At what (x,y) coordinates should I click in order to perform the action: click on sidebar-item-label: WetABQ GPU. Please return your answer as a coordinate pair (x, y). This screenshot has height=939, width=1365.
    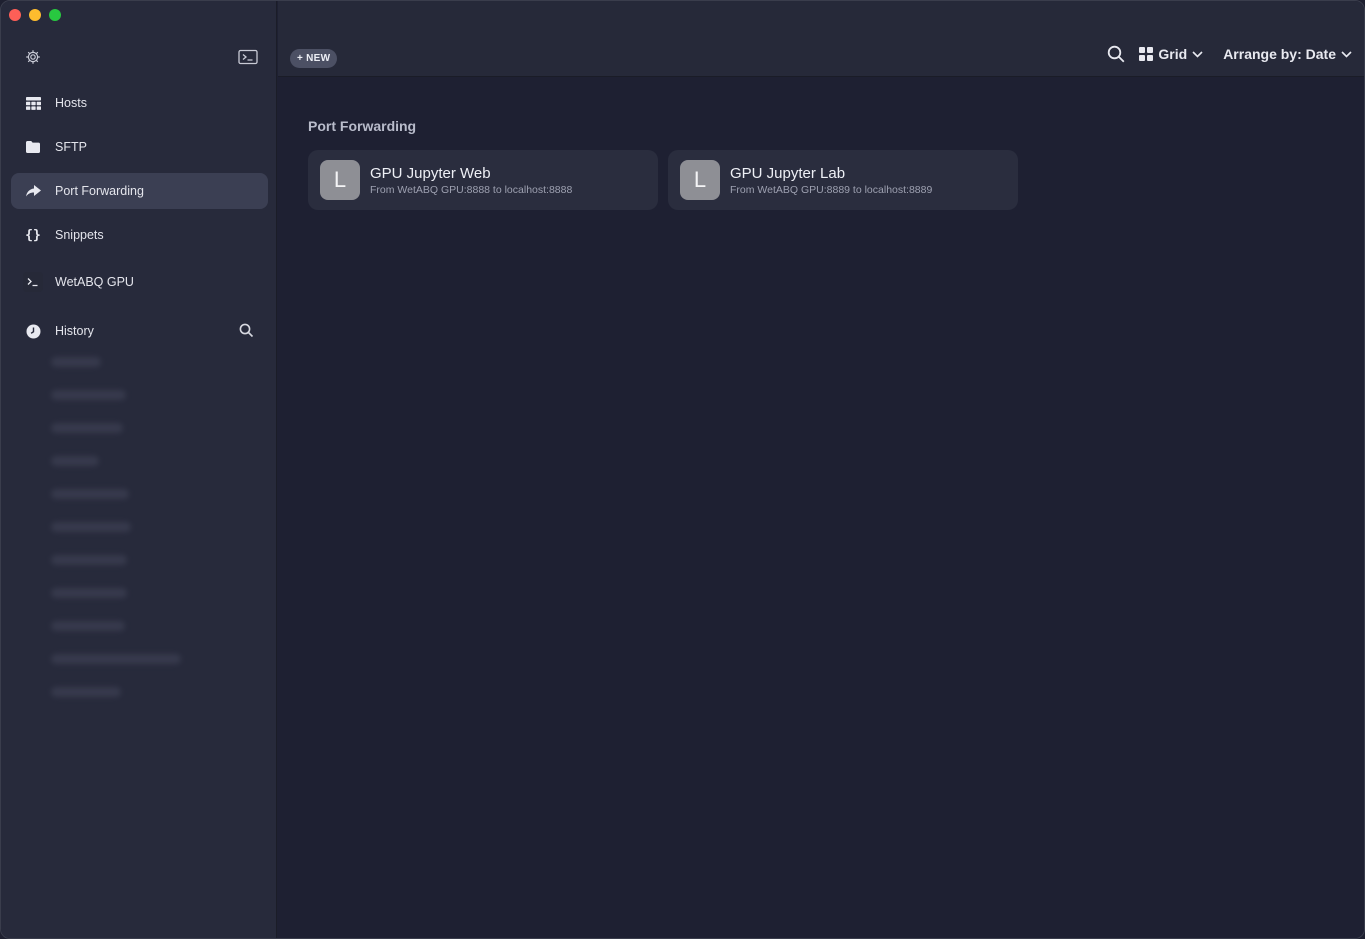
    Looking at the image, I should click on (94, 282).